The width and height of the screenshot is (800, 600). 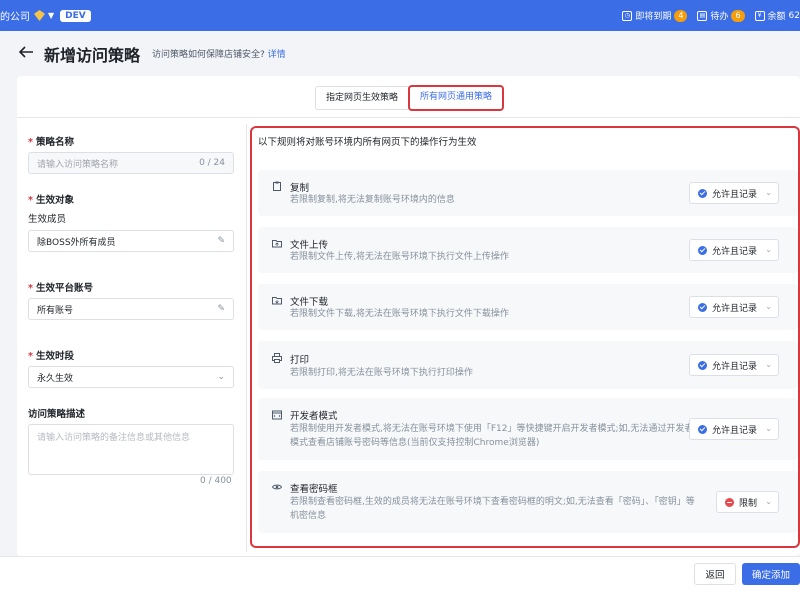 What do you see at coordinates (216, 481) in the screenshot?
I see `desc-counter: 0 / 400` at bounding box center [216, 481].